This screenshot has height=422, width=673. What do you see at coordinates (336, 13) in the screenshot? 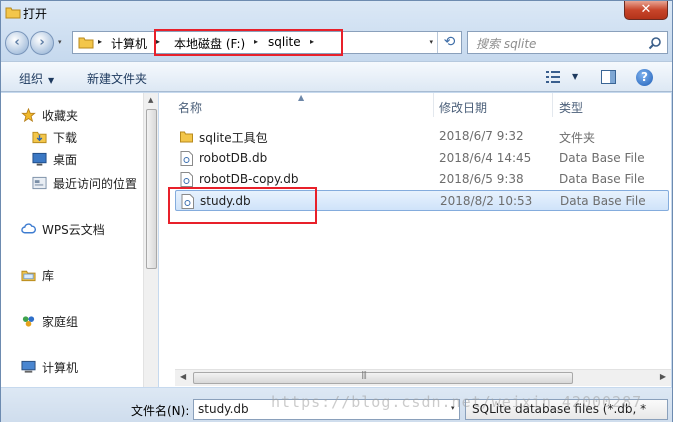
I see `title-bar: 打开 ✕` at bounding box center [336, 13].